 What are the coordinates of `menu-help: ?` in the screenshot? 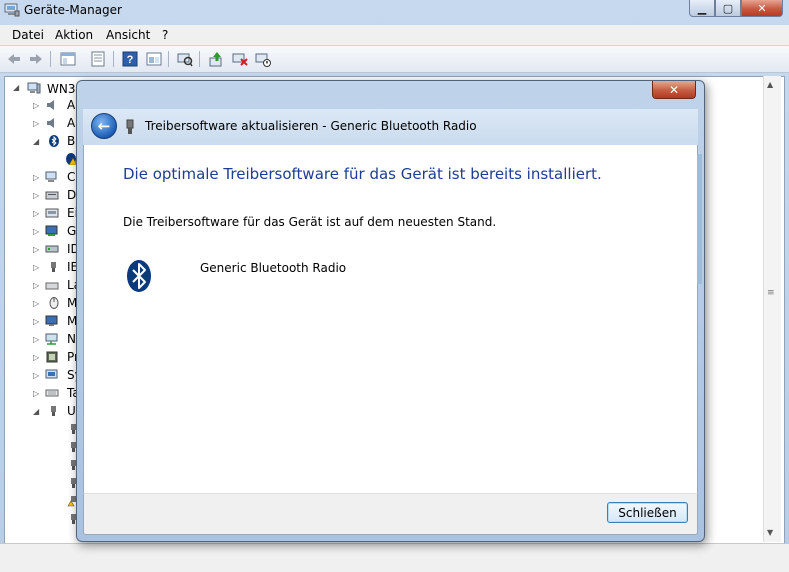 It's located at (165, 35).